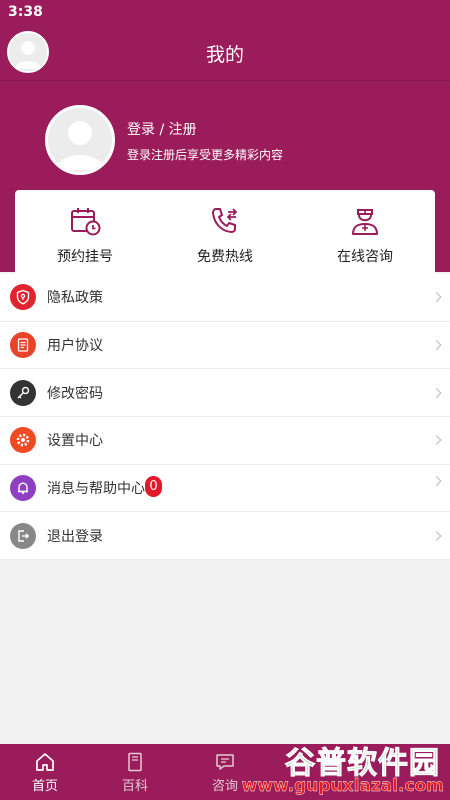 Image resolution: width=450 pixels, height=800 pixels. I want to click on menu-item-logout: 退出登录, so click(225, 536).